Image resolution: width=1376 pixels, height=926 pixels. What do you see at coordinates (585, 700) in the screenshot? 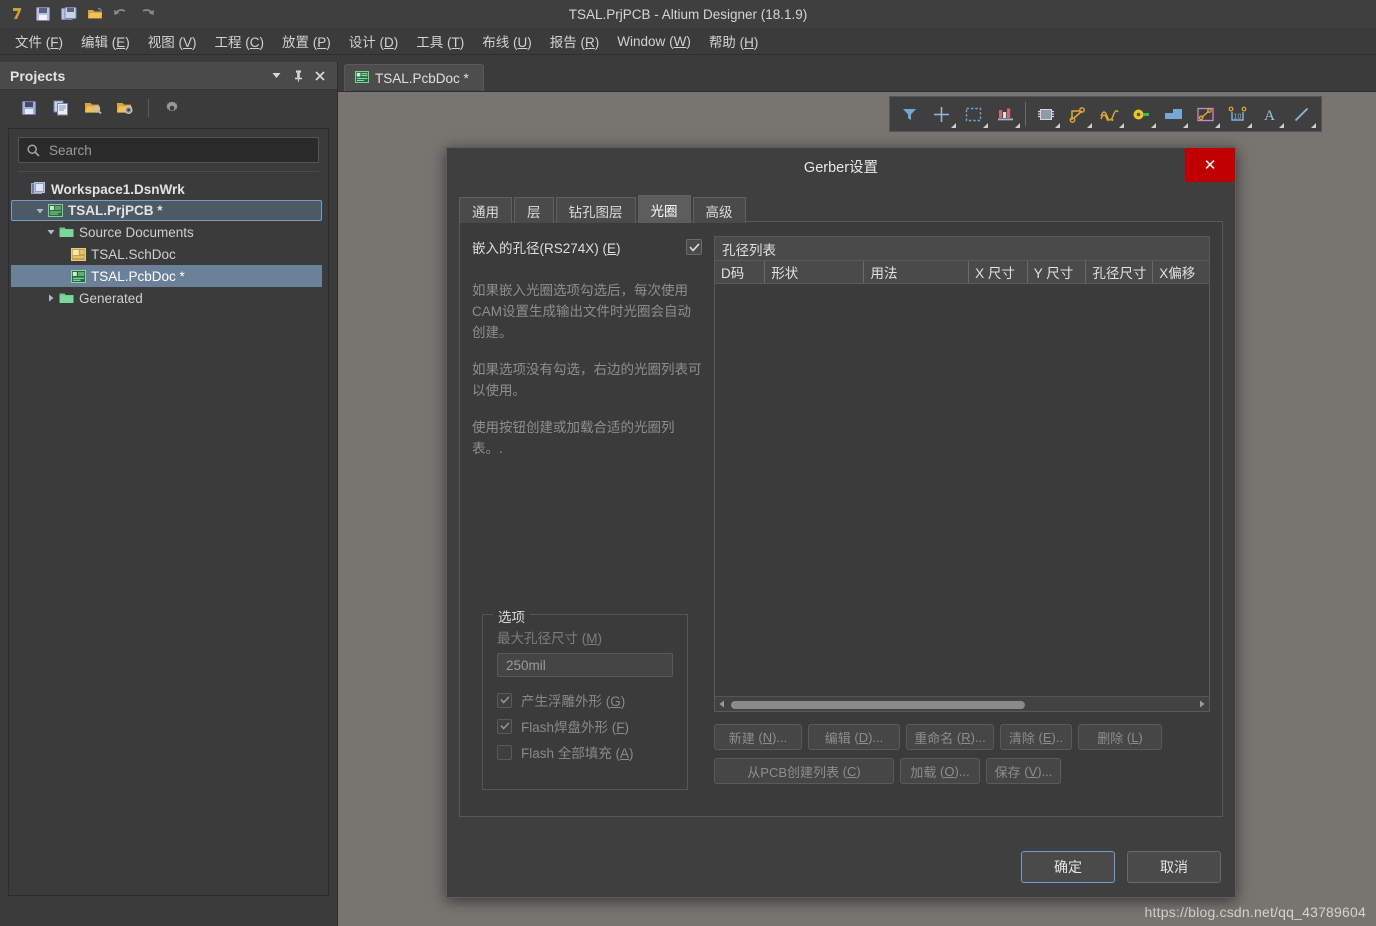
I see `option-relief-row: 产生浮雕外形 (G)` at bounding box center [585, 700].